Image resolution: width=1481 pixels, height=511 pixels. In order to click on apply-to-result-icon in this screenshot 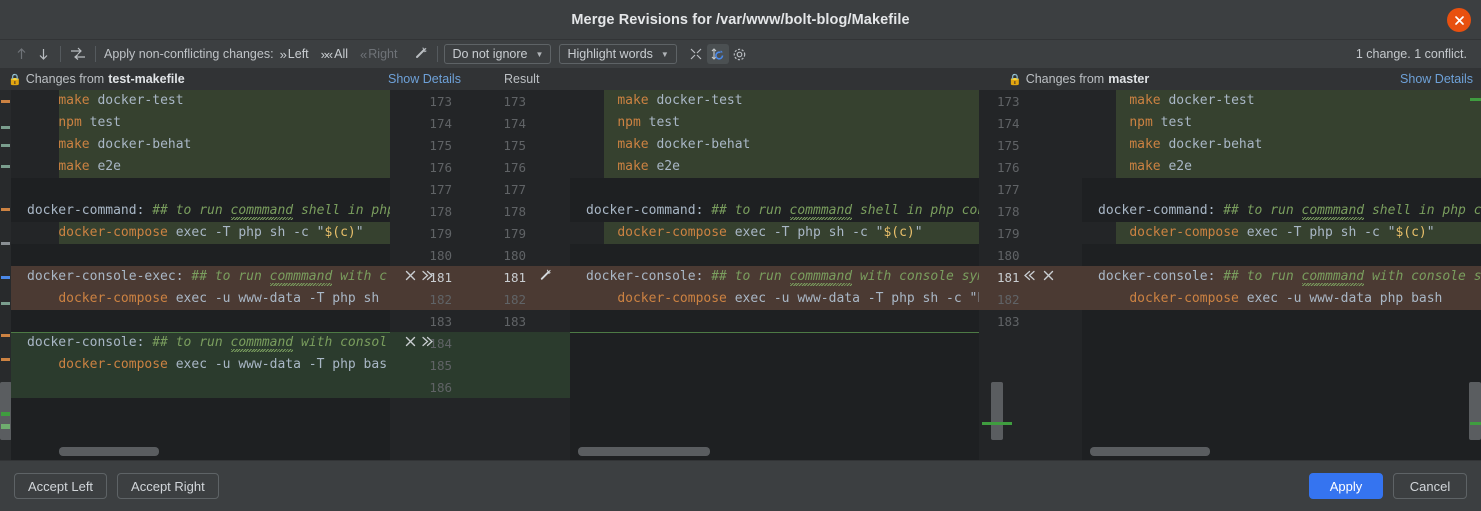, I will do `click(78, 54)`.